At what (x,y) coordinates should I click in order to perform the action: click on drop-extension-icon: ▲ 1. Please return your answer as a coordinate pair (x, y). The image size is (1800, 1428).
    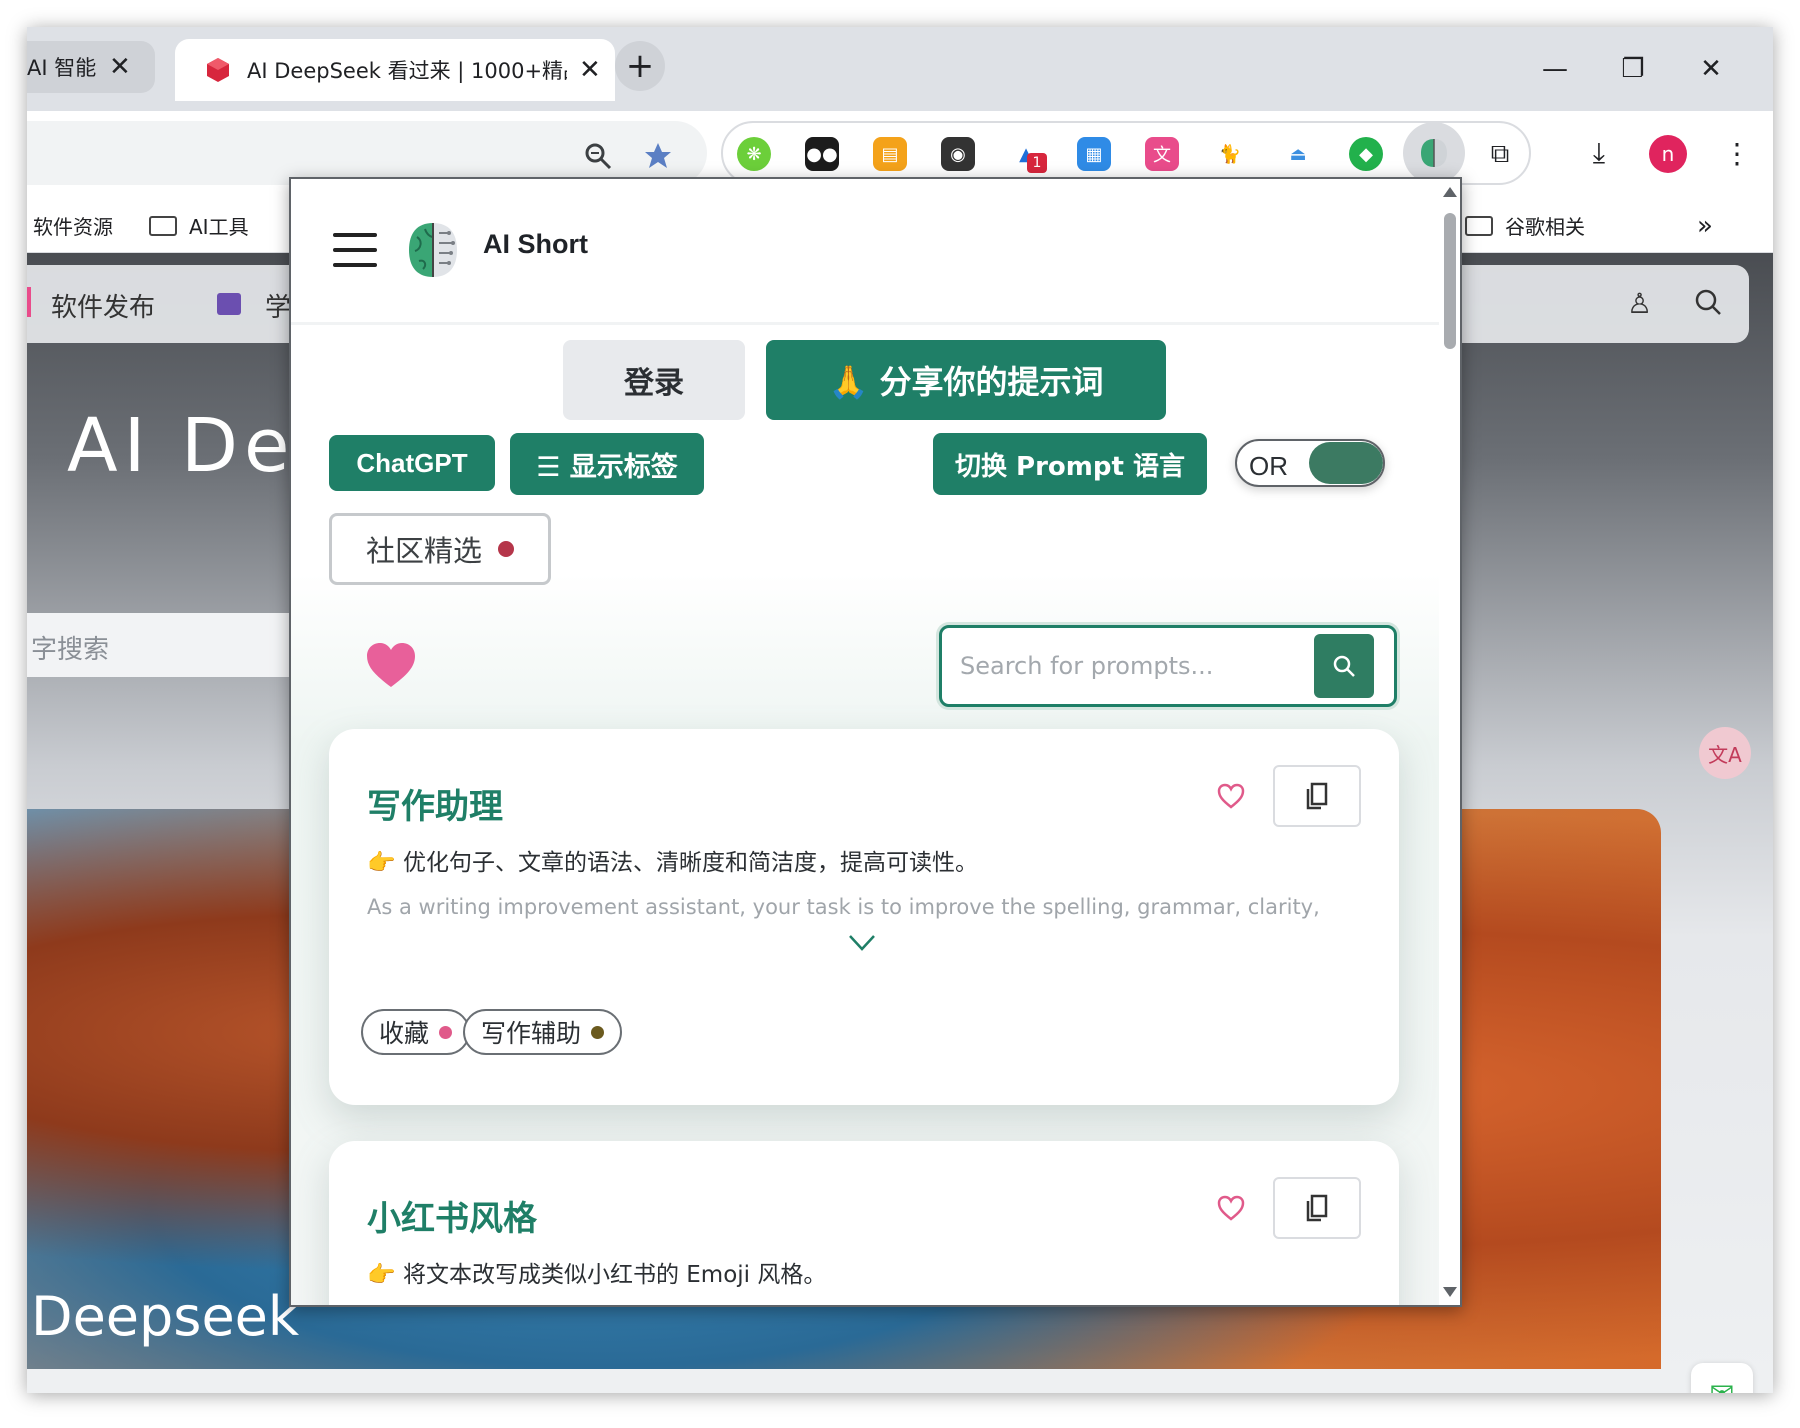
    Looking at the image, I should click on (1028, 155).